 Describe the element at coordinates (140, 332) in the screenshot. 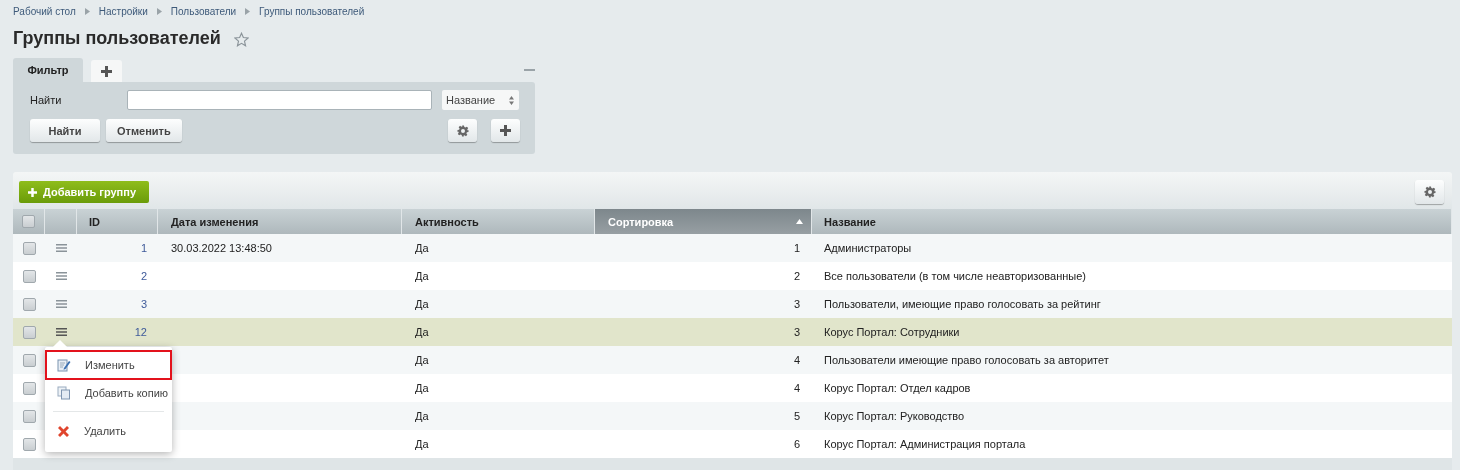

I see `id-cell: 12` at that location.